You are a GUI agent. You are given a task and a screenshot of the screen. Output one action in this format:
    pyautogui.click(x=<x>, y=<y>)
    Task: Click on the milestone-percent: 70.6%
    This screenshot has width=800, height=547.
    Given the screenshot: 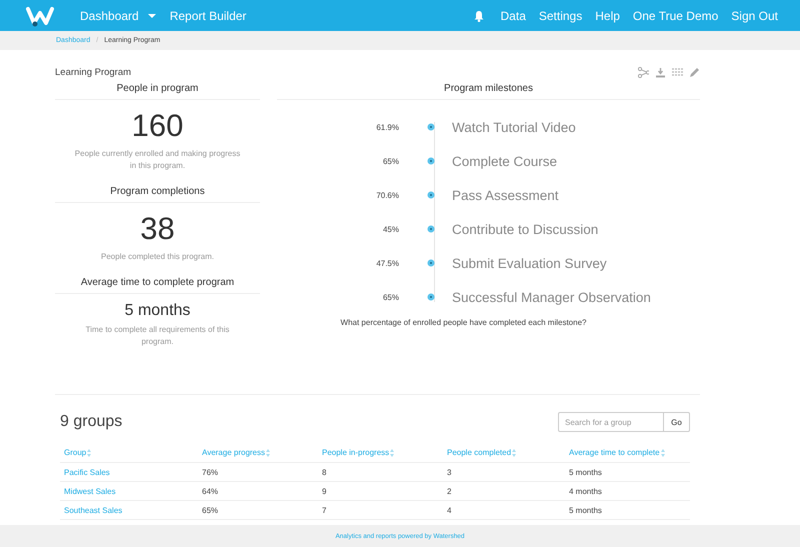 What is the action you would take?
    pyautogui.click(x=387, y=195)
    